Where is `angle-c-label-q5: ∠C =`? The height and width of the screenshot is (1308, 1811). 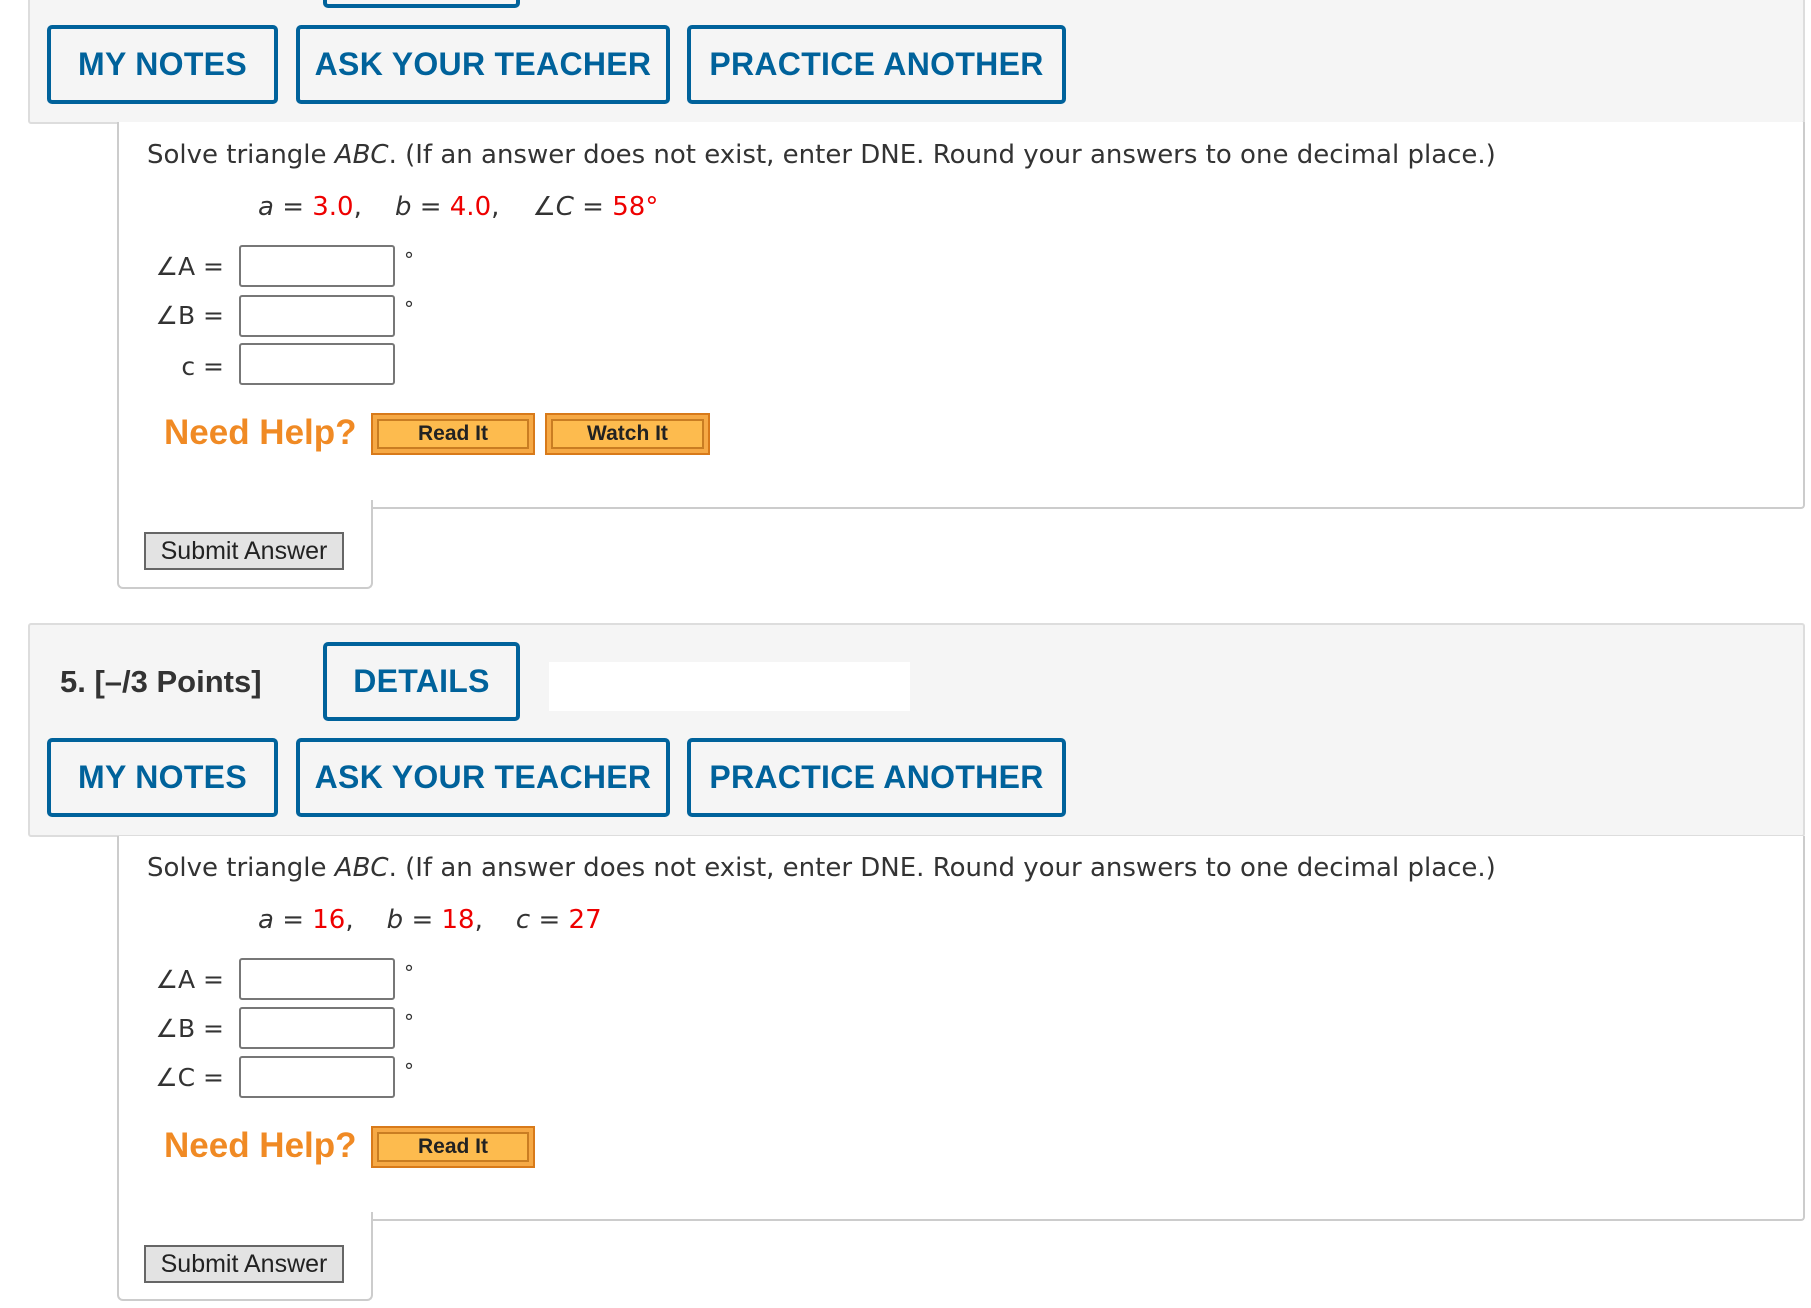
angle-c-label-q5: ∠C = is located at coordinates (189, 1077).